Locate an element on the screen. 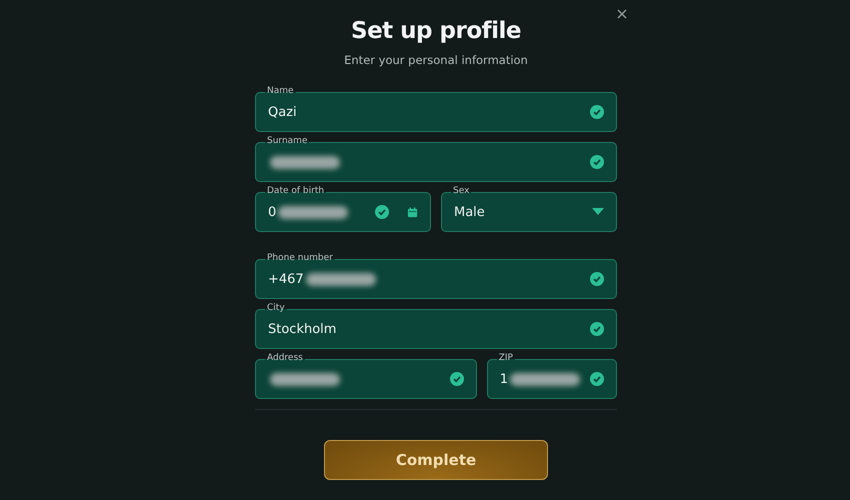 The width and height of the screenshot is (850, 500). field-value: Stockholm is located at coordinates (302, 329).